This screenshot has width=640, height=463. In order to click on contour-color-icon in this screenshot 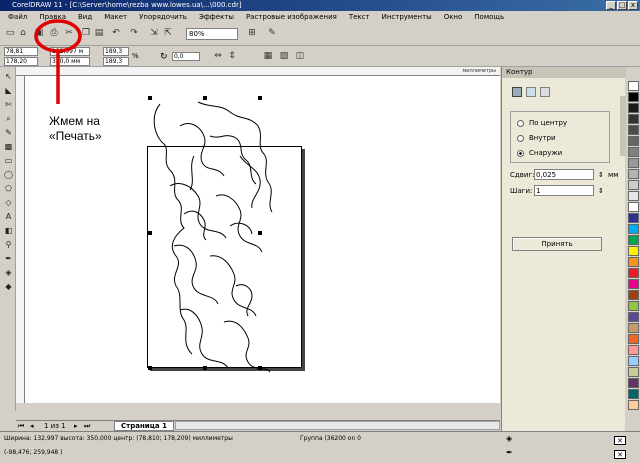, I will do `click(531, 92)`.